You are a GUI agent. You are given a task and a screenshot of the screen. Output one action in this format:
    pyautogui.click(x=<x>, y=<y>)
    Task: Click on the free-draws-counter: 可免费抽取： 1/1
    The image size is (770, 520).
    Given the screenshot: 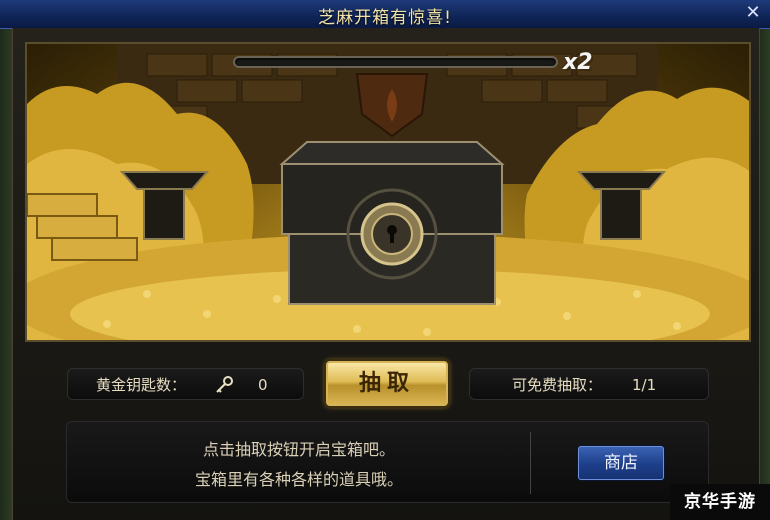 What is the action you would take?
    pyautogui.click(x=589, y=384)
    